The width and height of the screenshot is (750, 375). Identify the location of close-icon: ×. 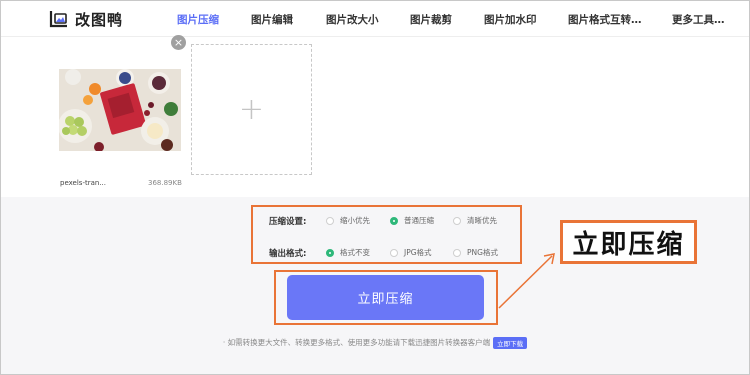
(178, 42).